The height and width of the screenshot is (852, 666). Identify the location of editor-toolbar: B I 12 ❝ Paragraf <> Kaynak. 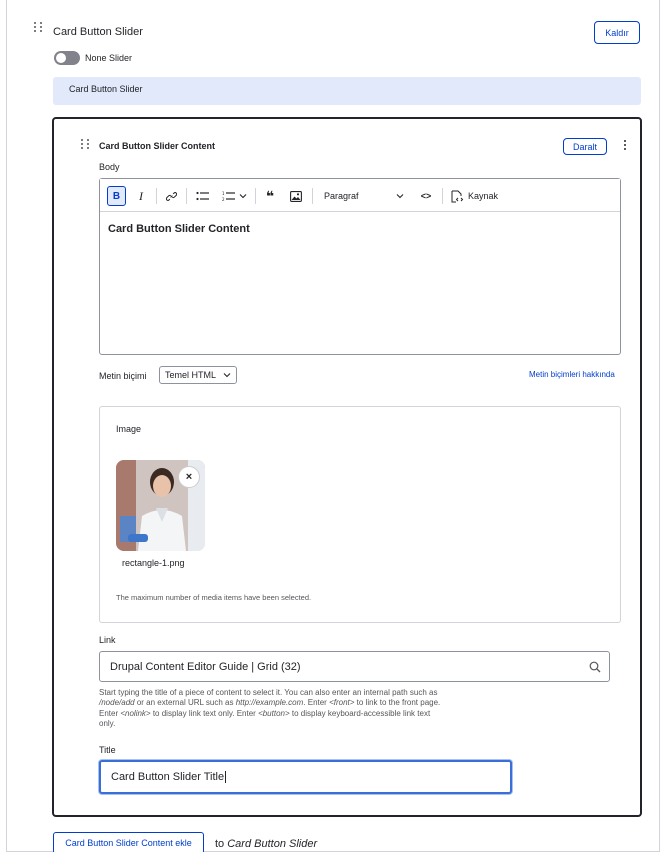
(360, 195).